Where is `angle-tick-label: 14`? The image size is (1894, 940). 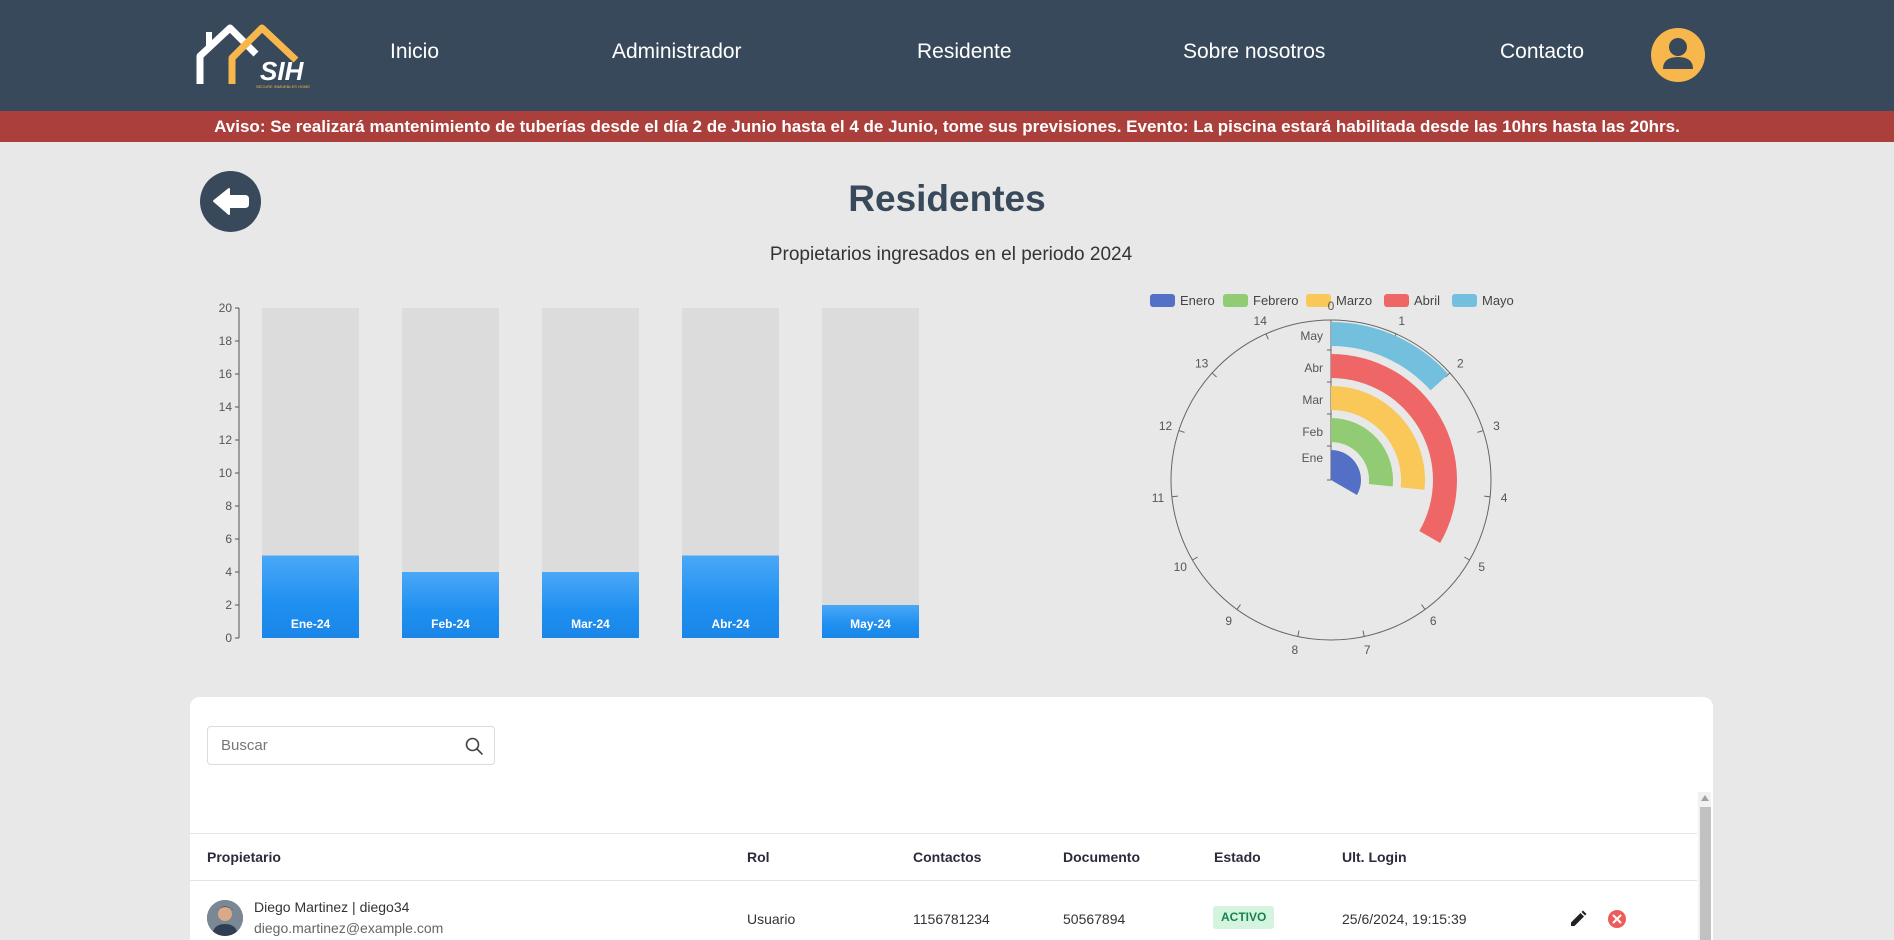
angle-tick-label: 14 is located at coordinates (1261, 321).